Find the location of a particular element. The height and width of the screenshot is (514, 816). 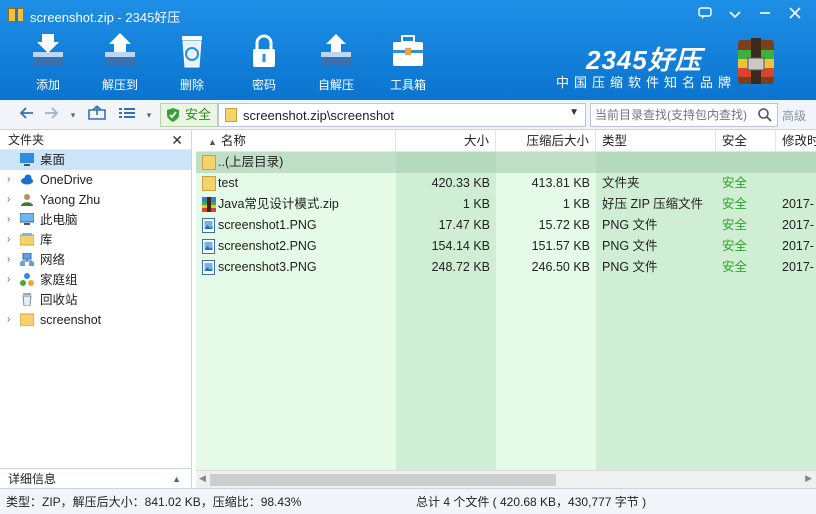

search-icon is located at coordinates (765, 115).